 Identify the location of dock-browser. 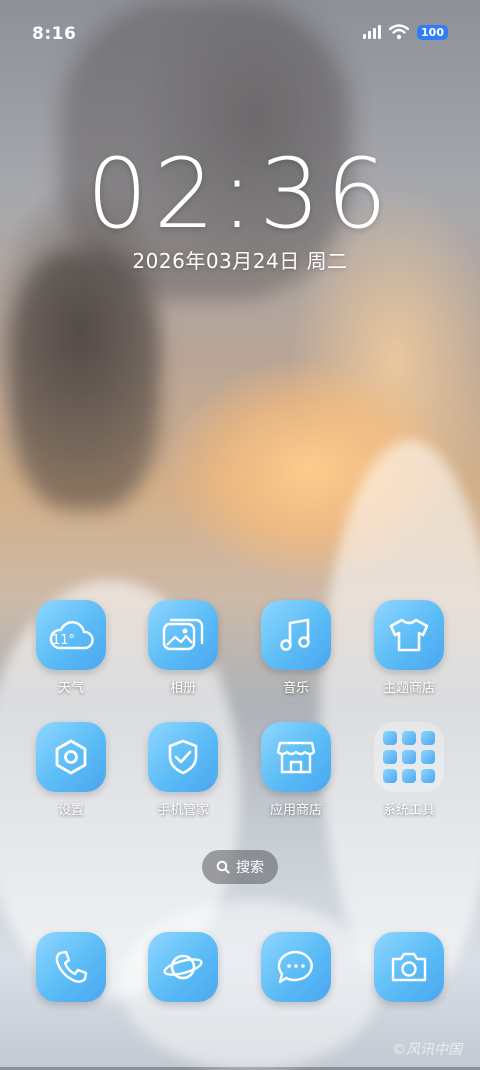
(183, 967).